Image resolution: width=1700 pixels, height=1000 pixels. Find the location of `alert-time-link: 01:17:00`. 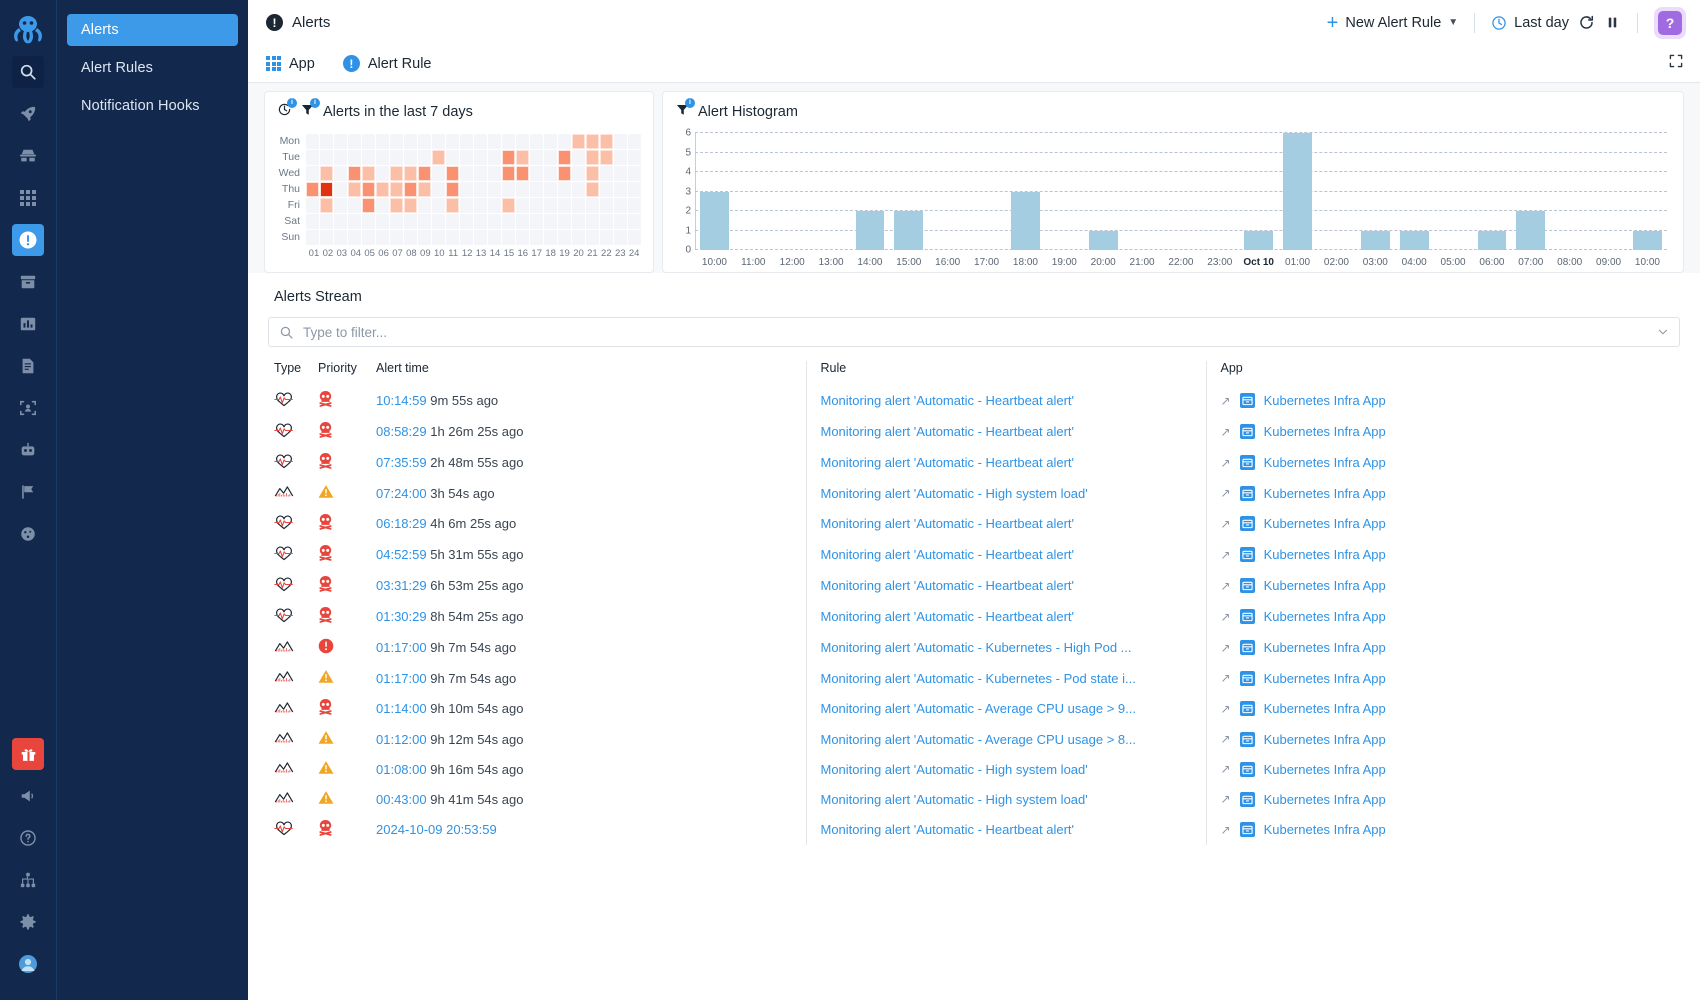

alert-time-link: 01:17:00 is located at coordinates (401, 647).